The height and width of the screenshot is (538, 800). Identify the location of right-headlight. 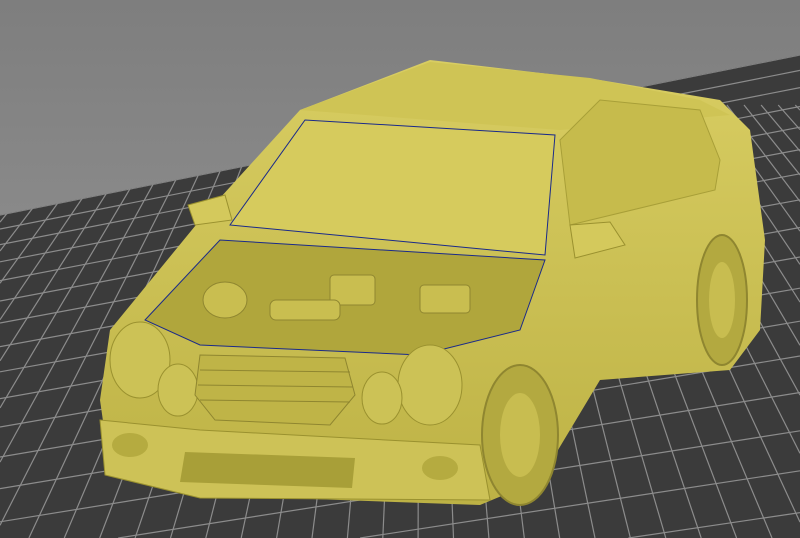
(430, 385).